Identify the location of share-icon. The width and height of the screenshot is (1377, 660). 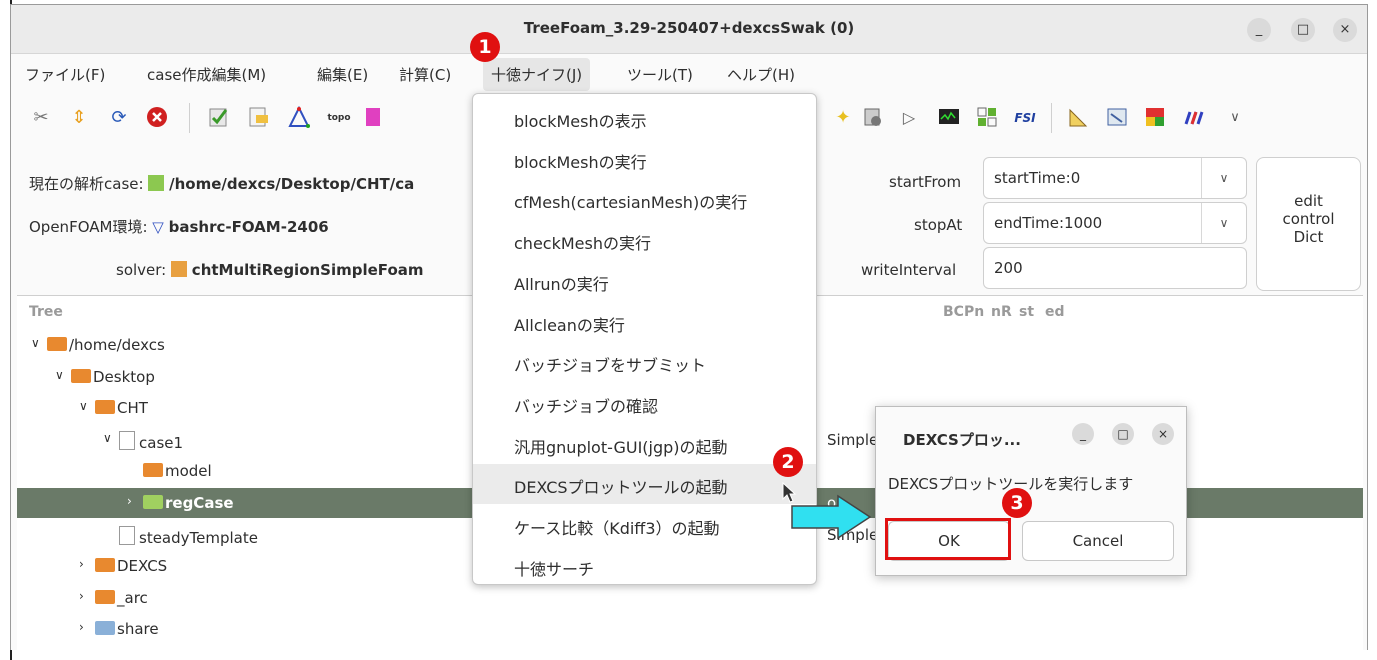
(105, 628).